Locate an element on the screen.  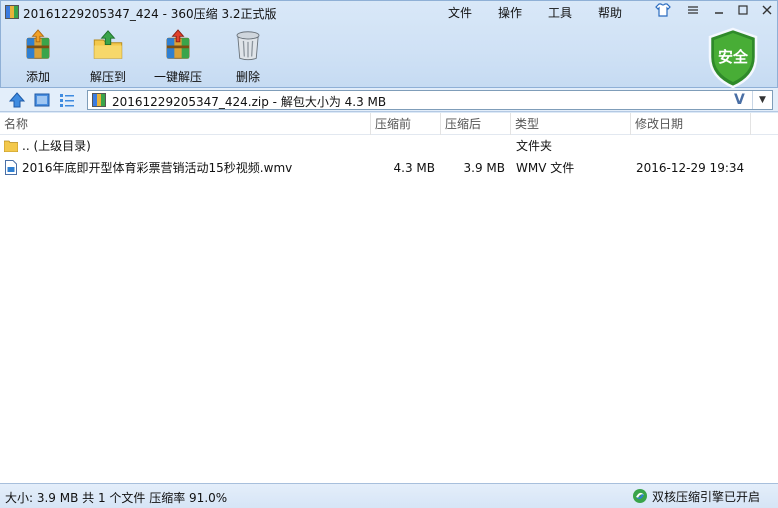
dual-core-engine-text: 双核压缩引擎已开启 is located at coordinates (706, 496).